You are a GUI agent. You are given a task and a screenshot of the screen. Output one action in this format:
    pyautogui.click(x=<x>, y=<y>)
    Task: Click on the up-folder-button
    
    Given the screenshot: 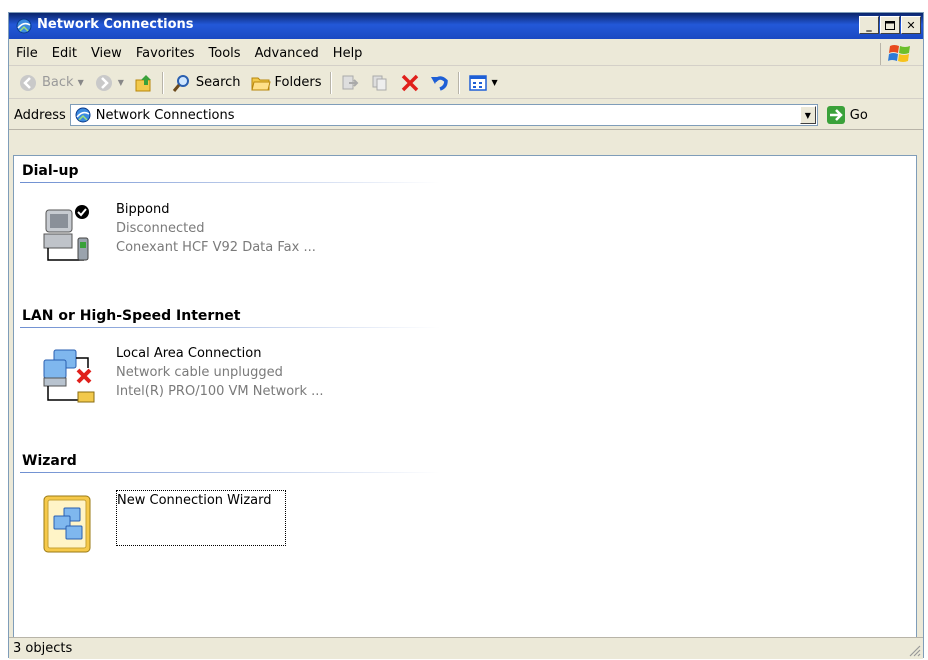 What is the action you would take?
    pyautogui.click(x=144, y=83)
    